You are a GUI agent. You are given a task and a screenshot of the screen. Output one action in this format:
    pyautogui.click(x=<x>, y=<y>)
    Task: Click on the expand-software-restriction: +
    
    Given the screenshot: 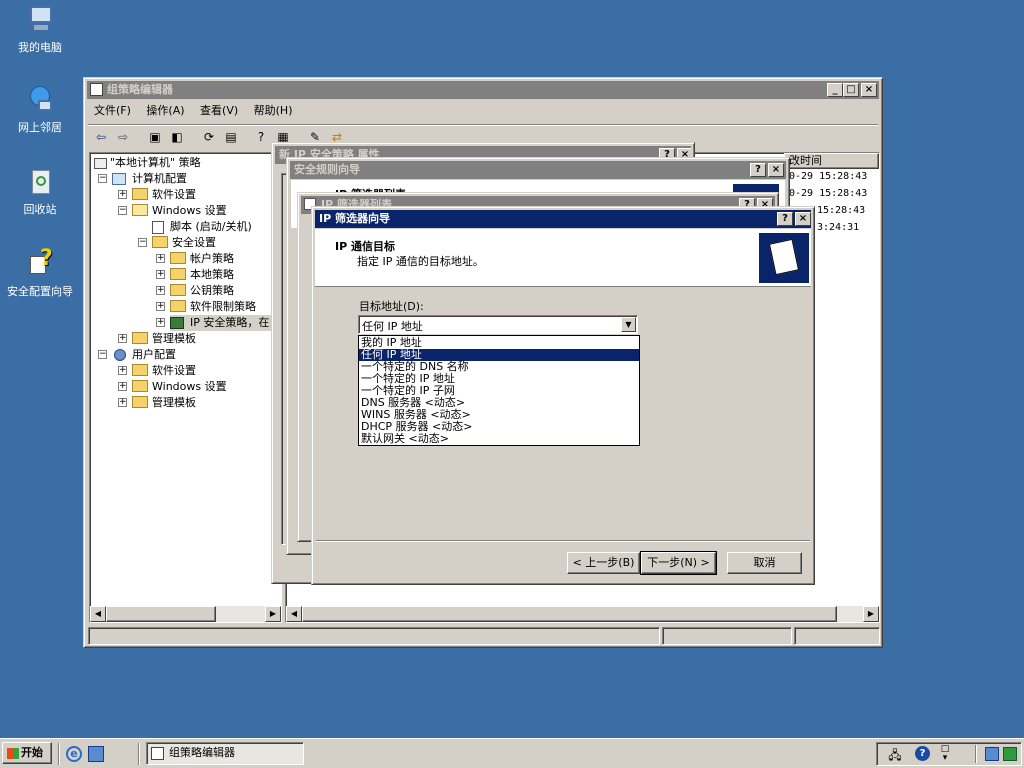 What is the action you would take?
    pyautogui.click(x=160, y=306)
    